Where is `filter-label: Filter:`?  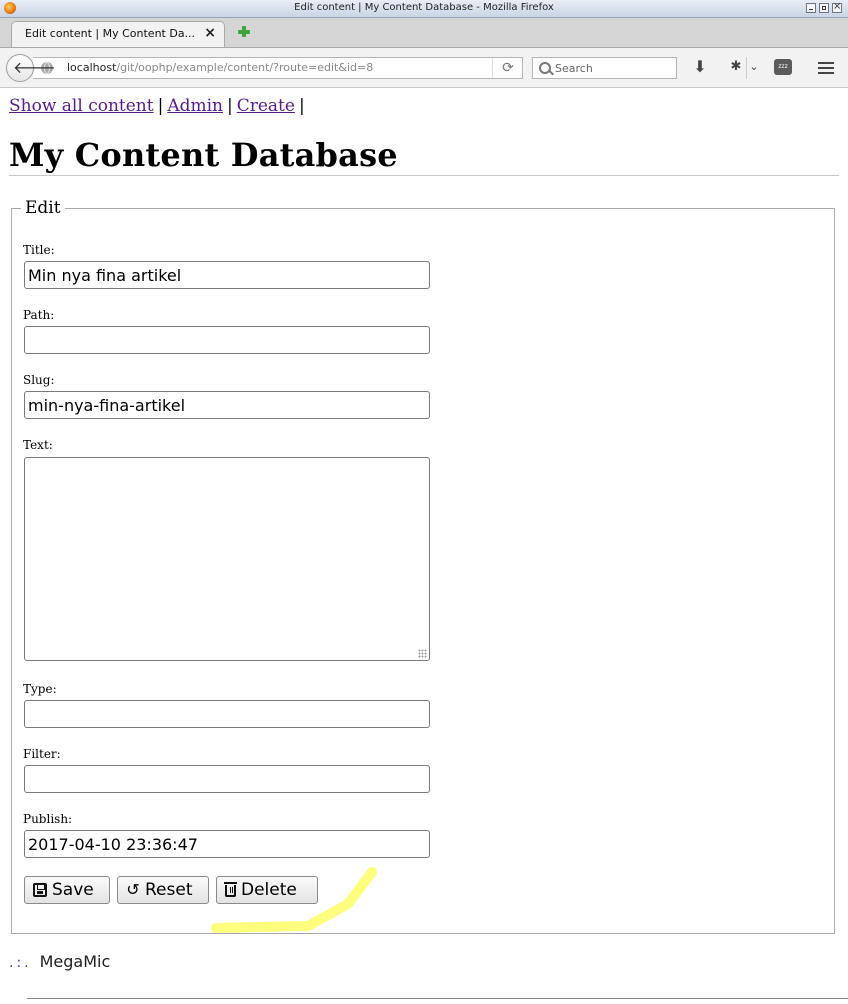
filter-label: Filter: is located at coordinates (42, 754).